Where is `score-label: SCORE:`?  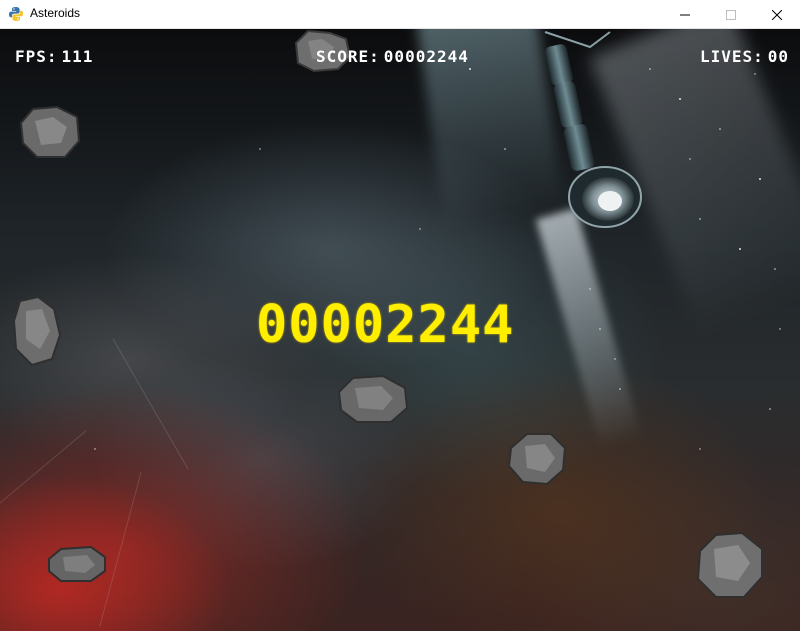
score-label: SCORE: is located at coordinates (348, 56).